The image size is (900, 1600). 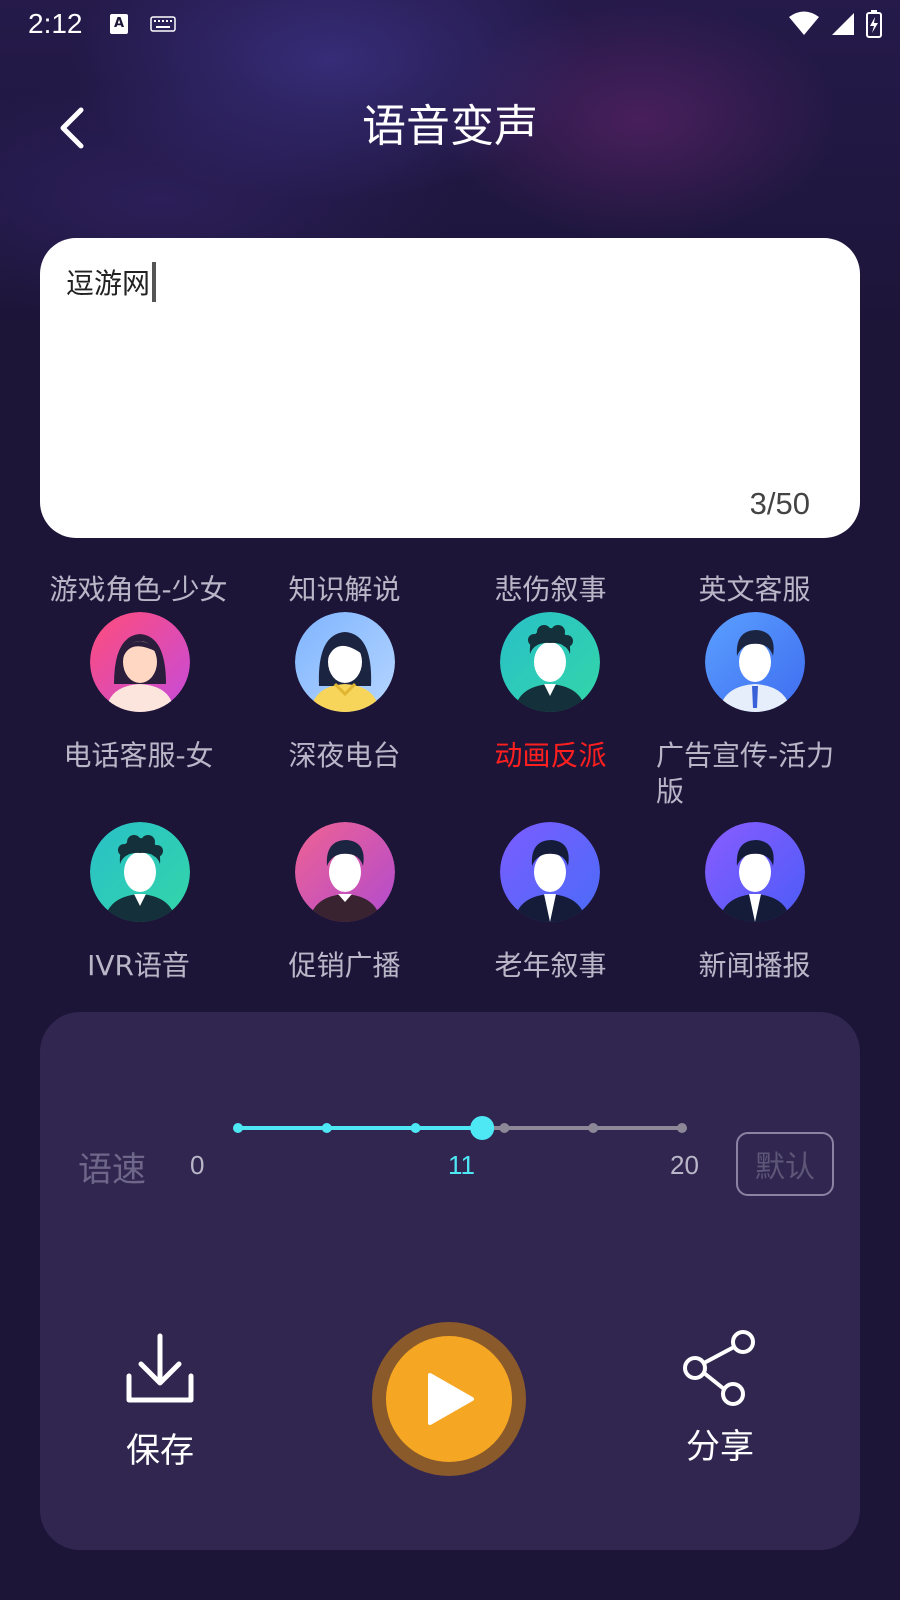 I want to click on save-label: 保存, so click(x=160, y=1451).